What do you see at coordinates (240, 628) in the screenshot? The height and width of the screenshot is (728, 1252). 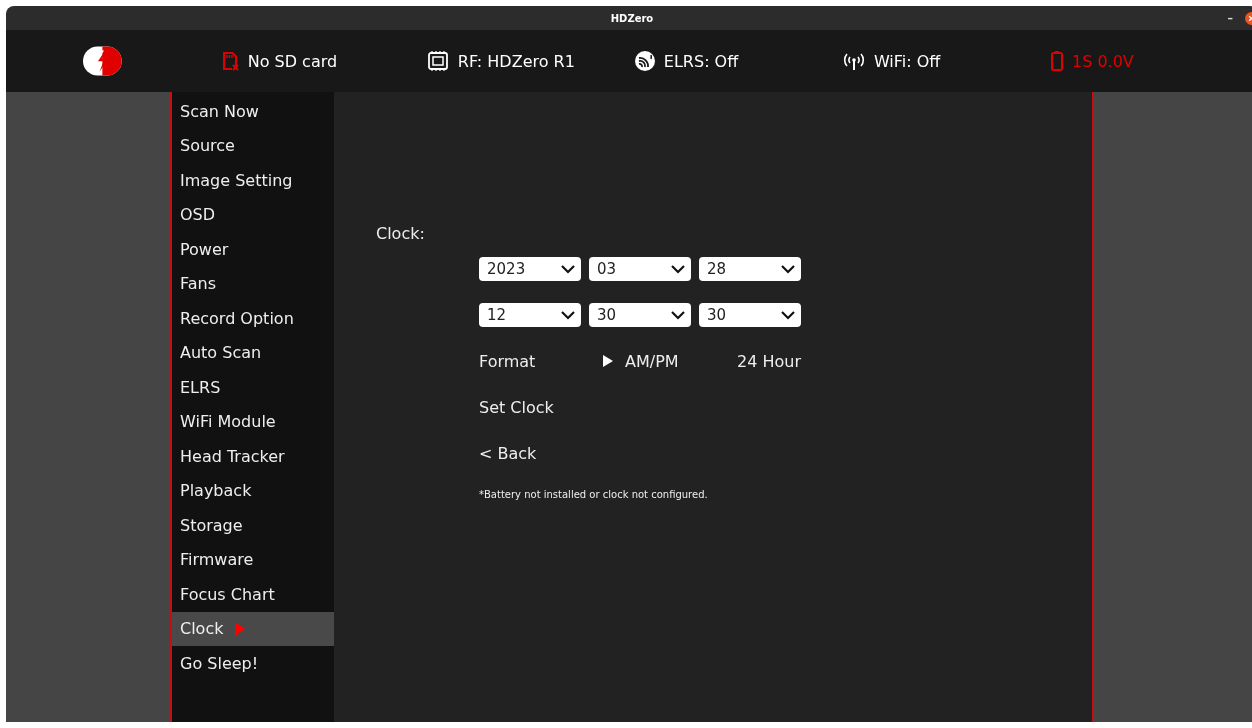 I see `pointer-icon` at bounding box center [240, 628].